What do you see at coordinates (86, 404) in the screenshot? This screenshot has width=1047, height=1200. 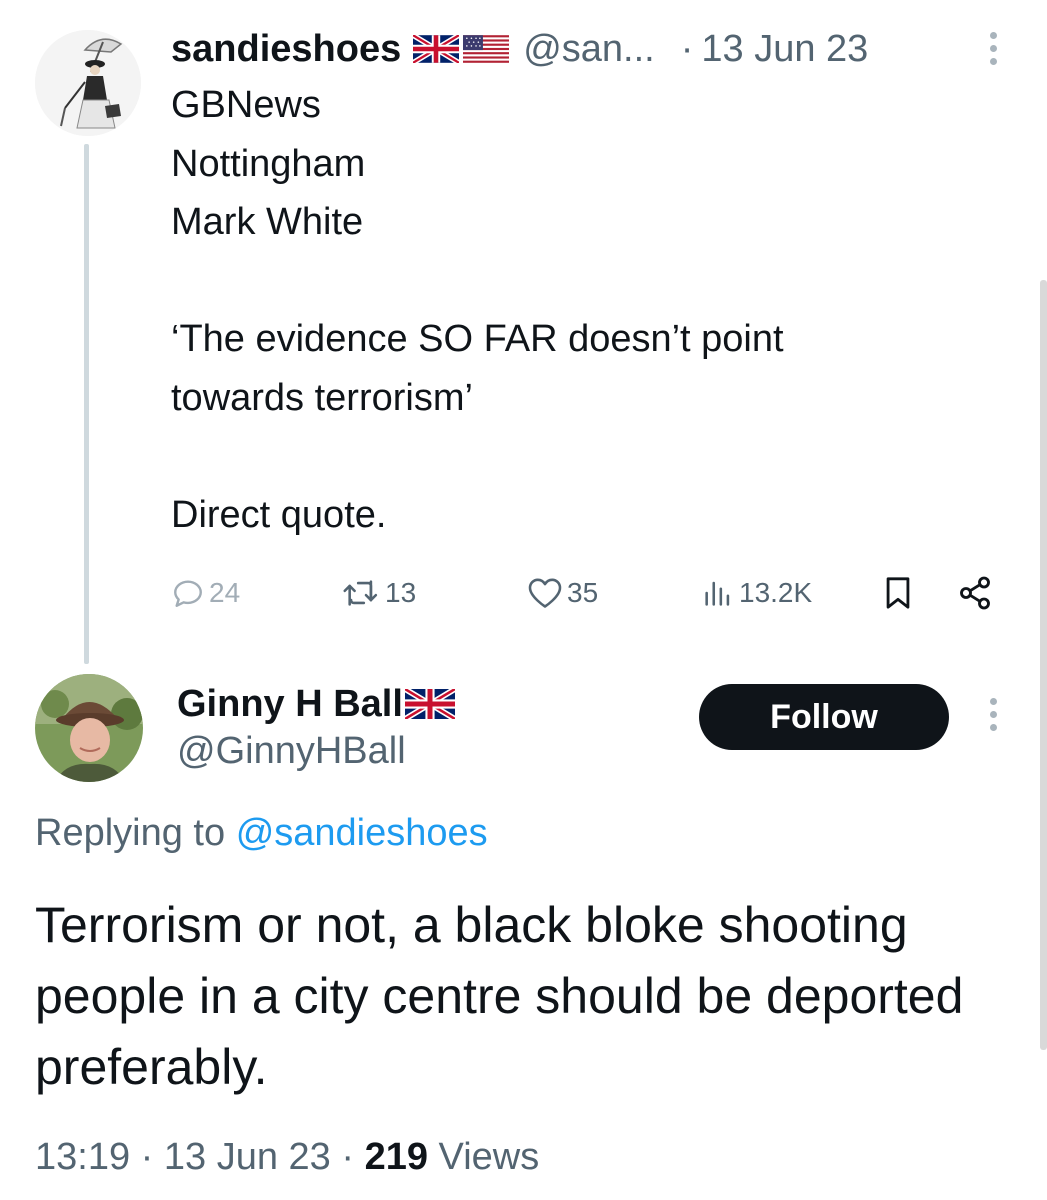 I see `thread-connector-line` at bounding box center [86, 404].